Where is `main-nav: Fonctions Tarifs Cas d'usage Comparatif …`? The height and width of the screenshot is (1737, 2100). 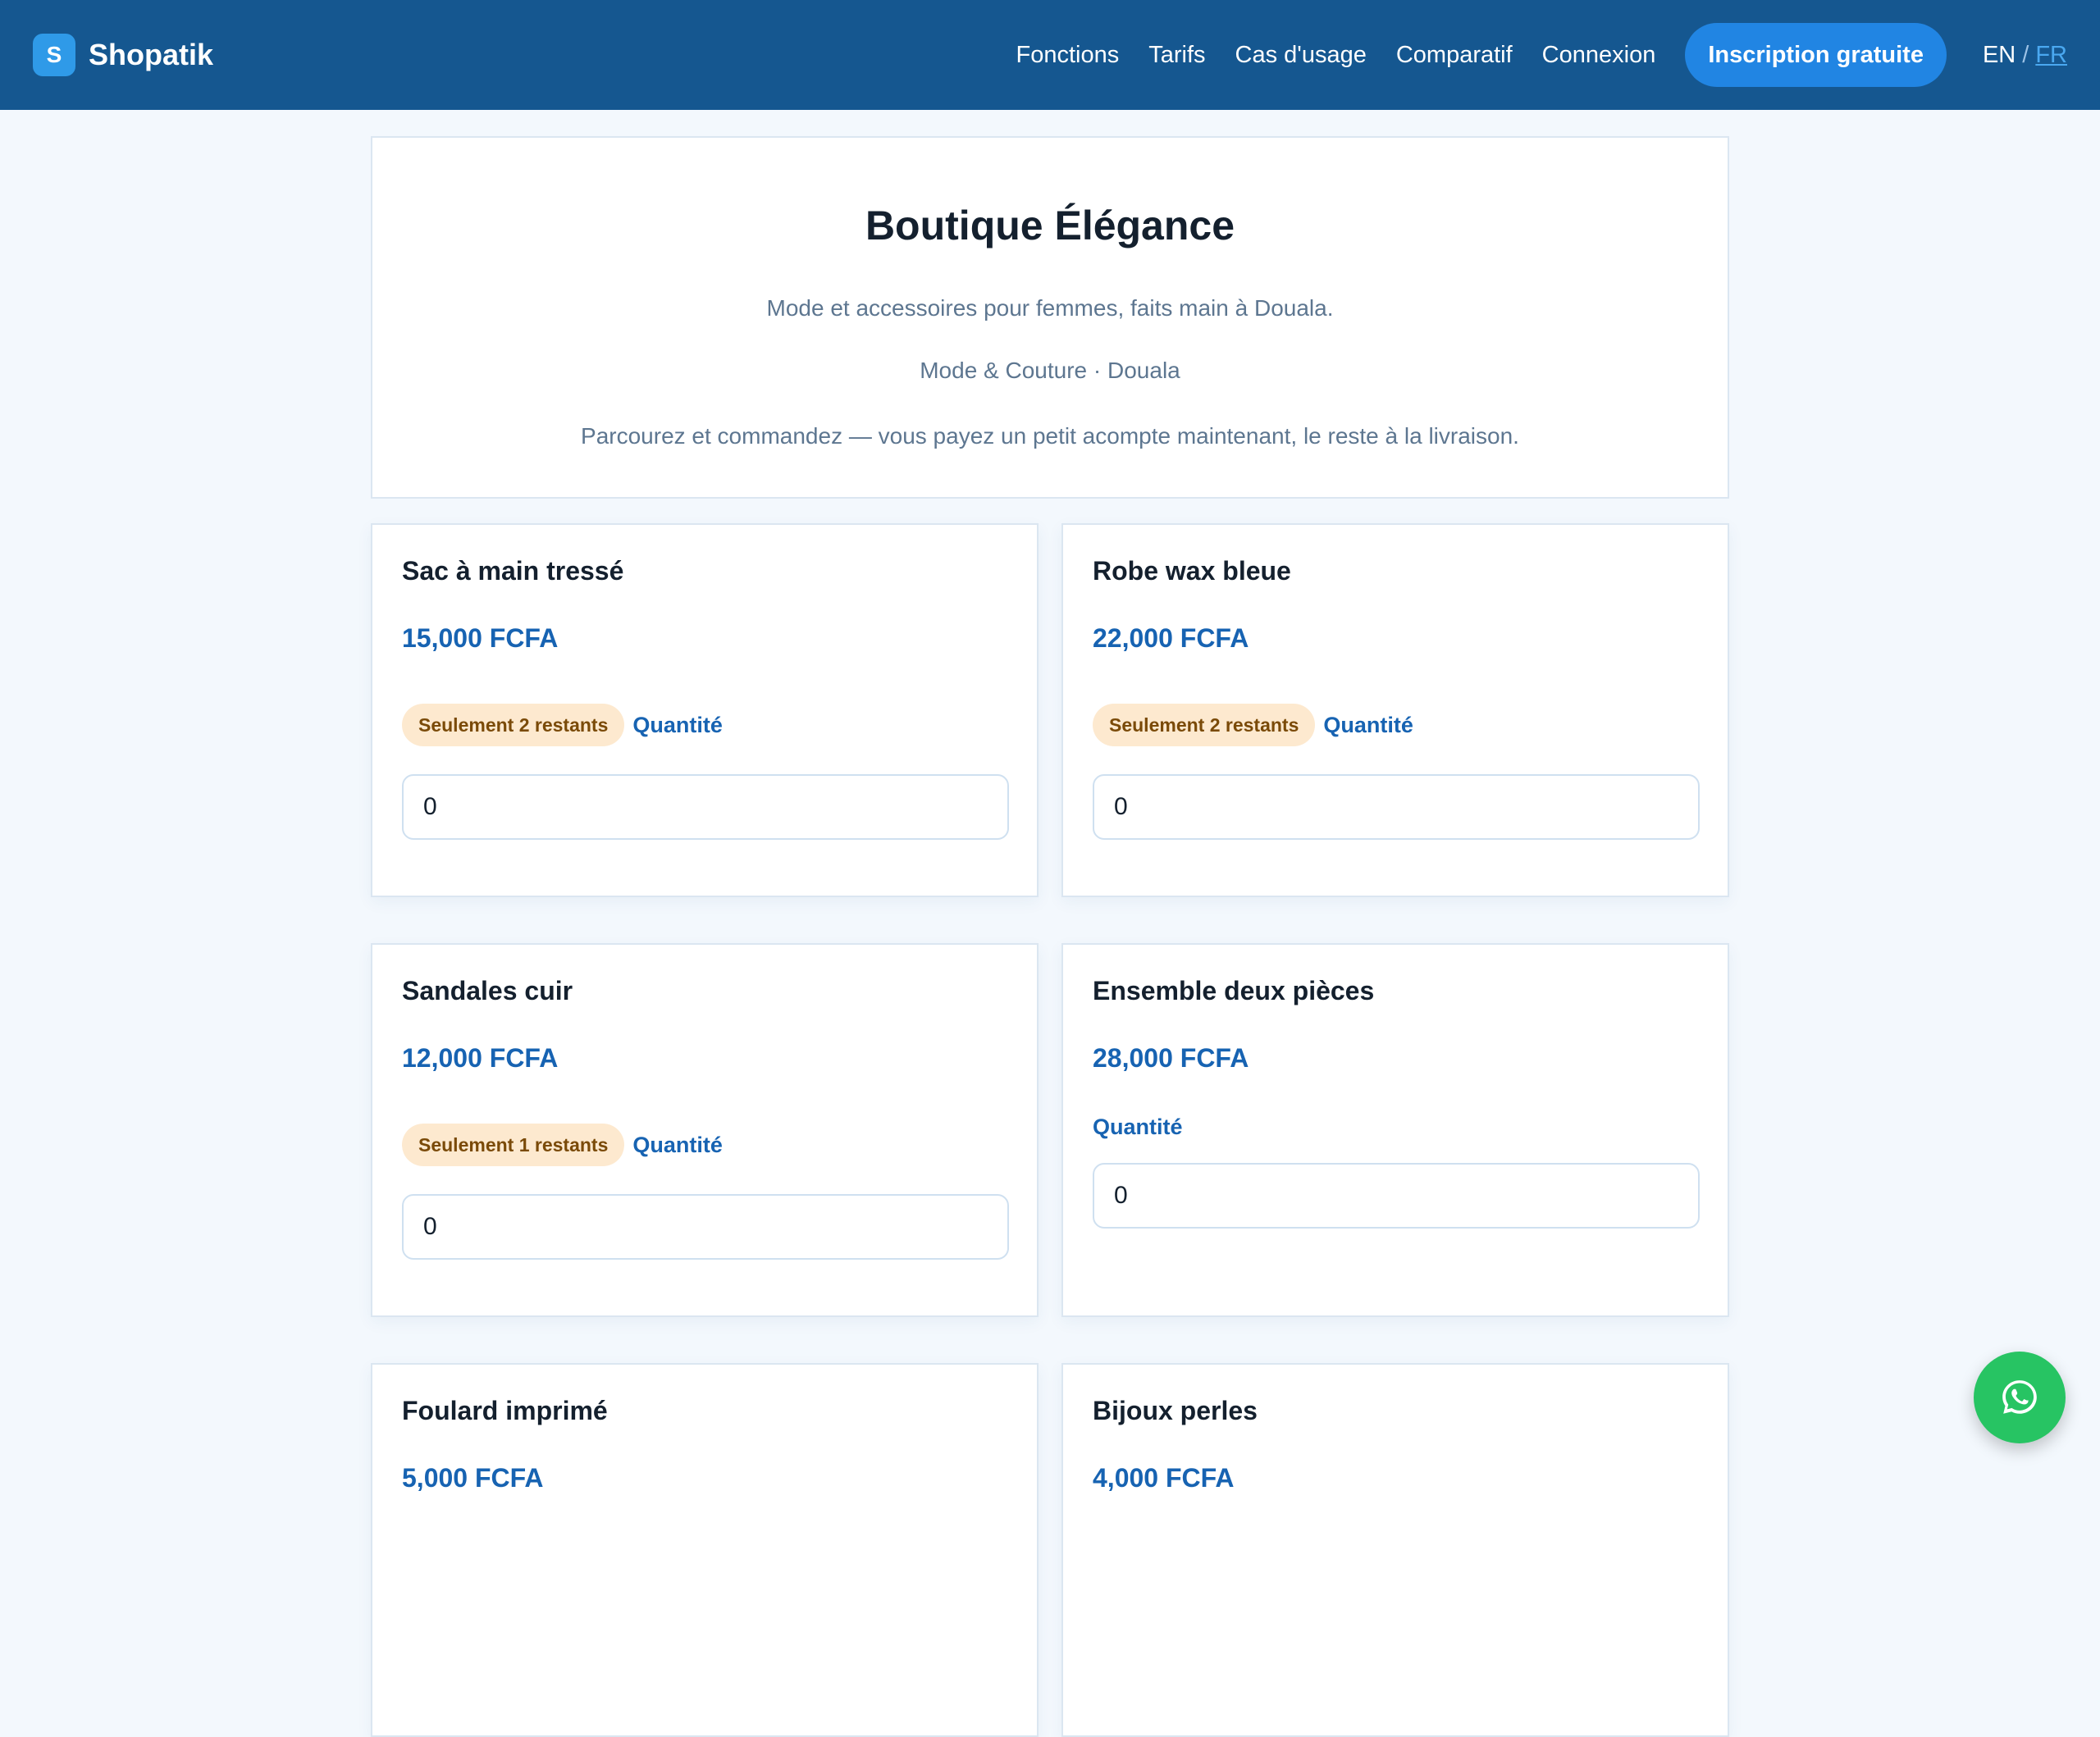
main-nav: Fonctions Tarifs Cas d'usage Comparatif … is located at coordinates (1527, 55).